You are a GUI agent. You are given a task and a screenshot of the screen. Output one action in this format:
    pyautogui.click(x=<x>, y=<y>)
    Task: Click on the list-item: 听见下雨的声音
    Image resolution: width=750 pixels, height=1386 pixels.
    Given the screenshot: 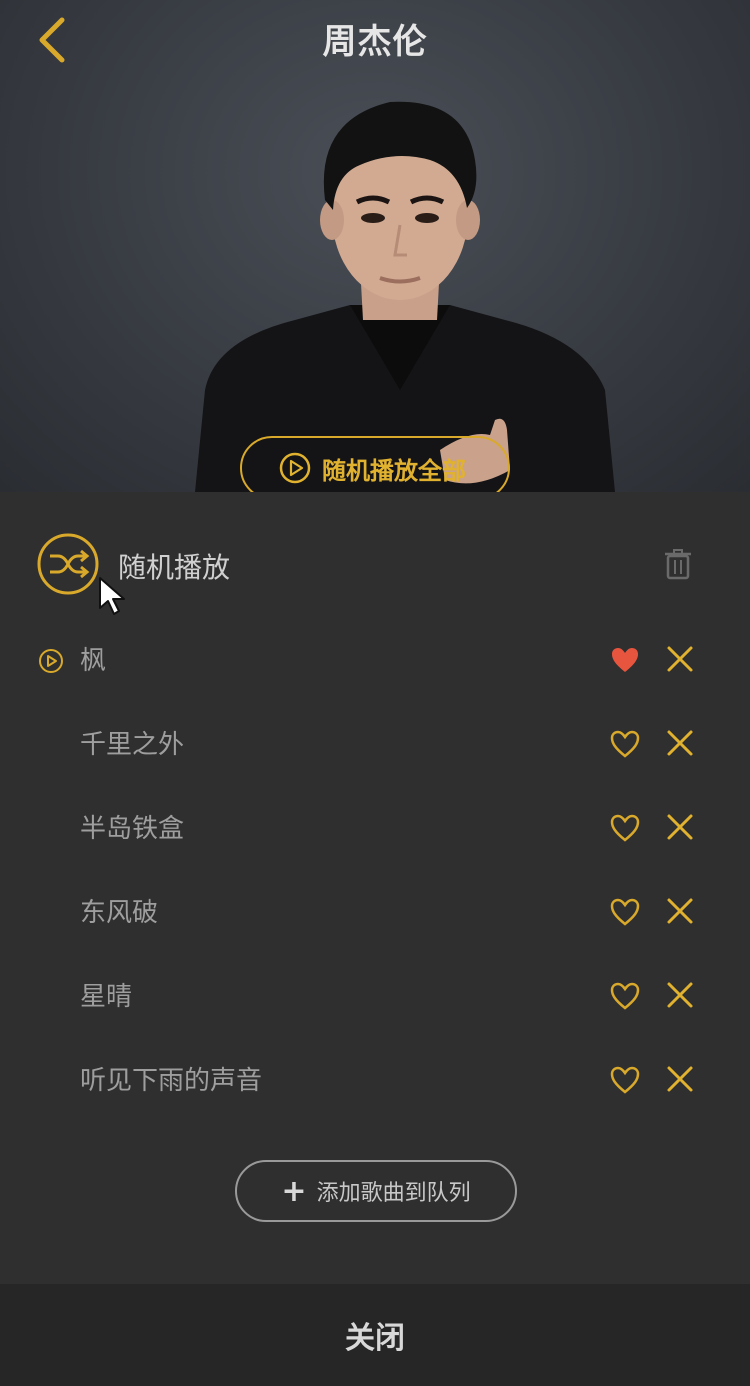 What is the action you would take?
    pyautogui.click(x=375, y=1080)
    